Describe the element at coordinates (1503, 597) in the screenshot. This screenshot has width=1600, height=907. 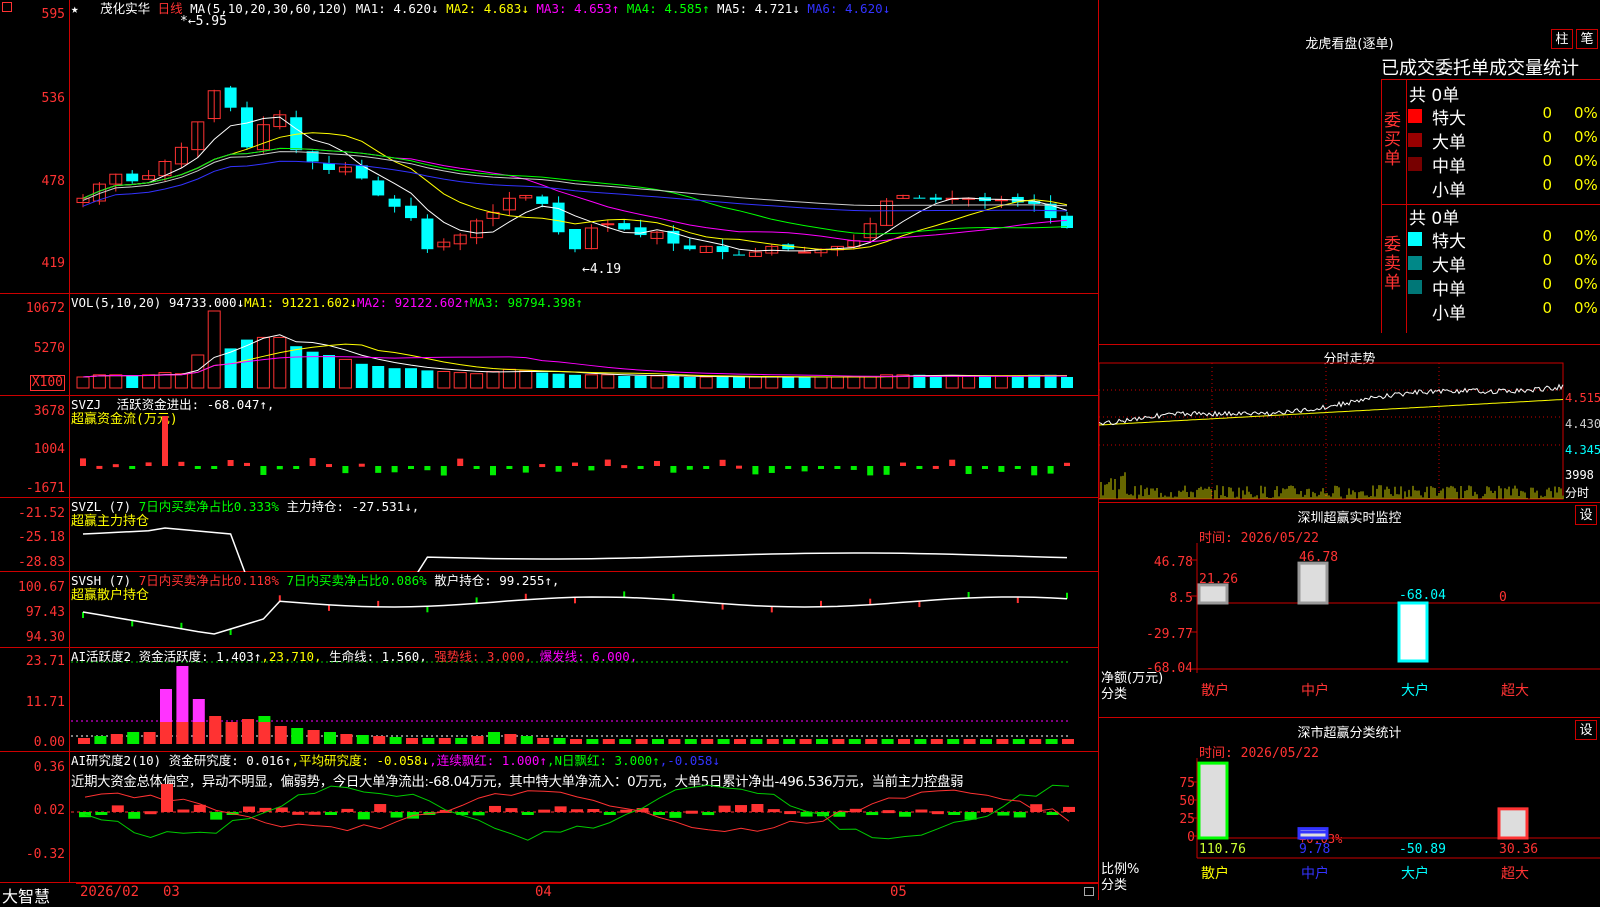
I see `monitor-bar-label: 0` at that location.